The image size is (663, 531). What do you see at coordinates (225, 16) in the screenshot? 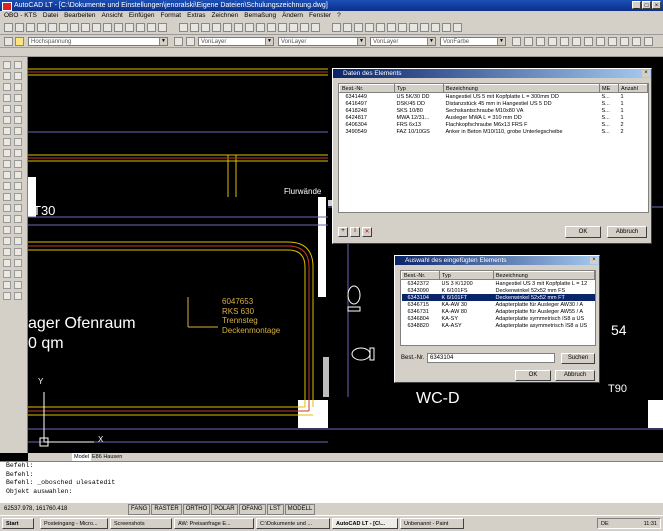
I see `menu-zeichnen: Zeichnen` at bounding box center [225, 16].